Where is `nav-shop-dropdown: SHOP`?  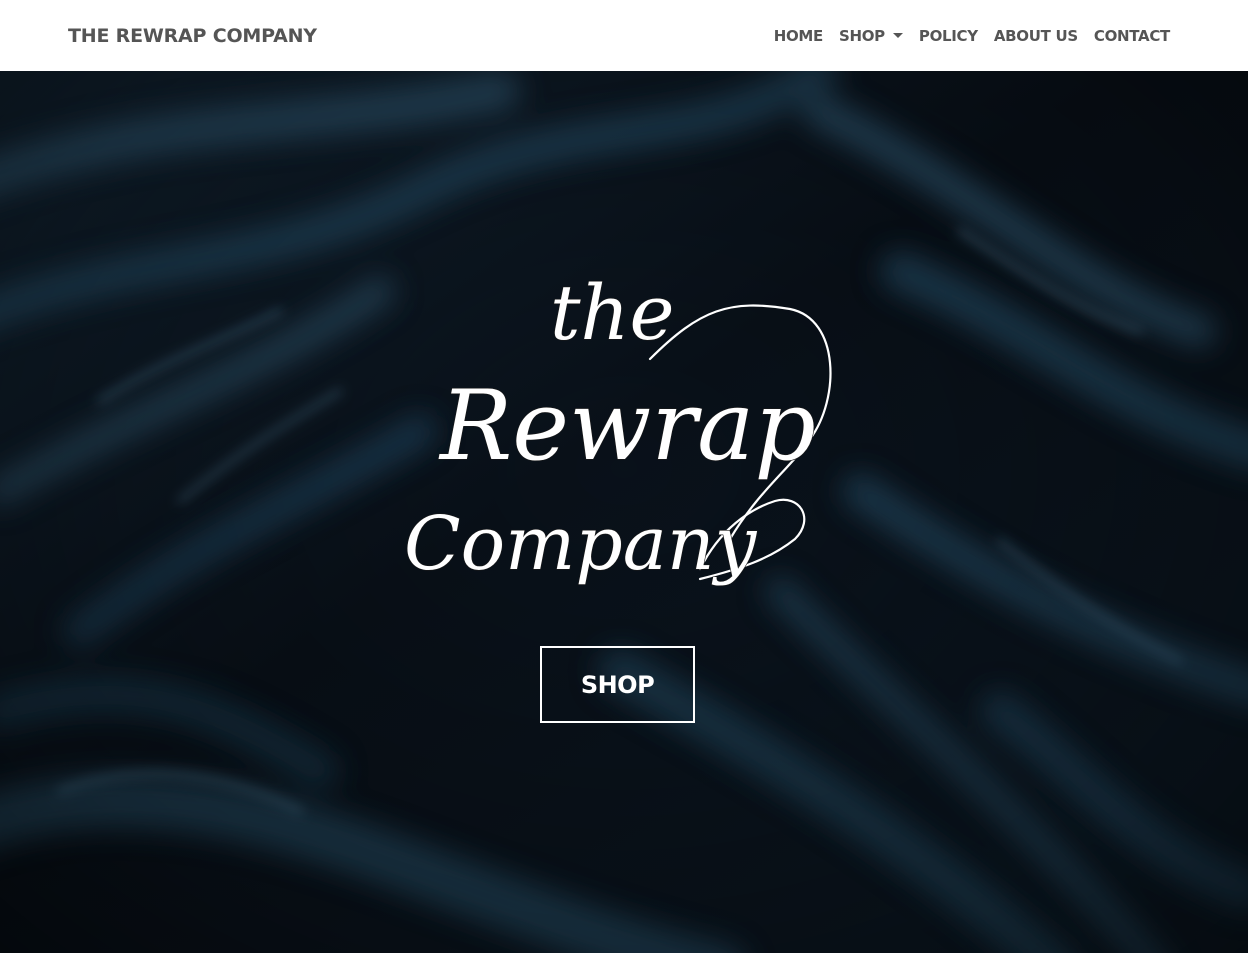 nav-shop-dropdown: SHOP is located at coordinates (871, 36).